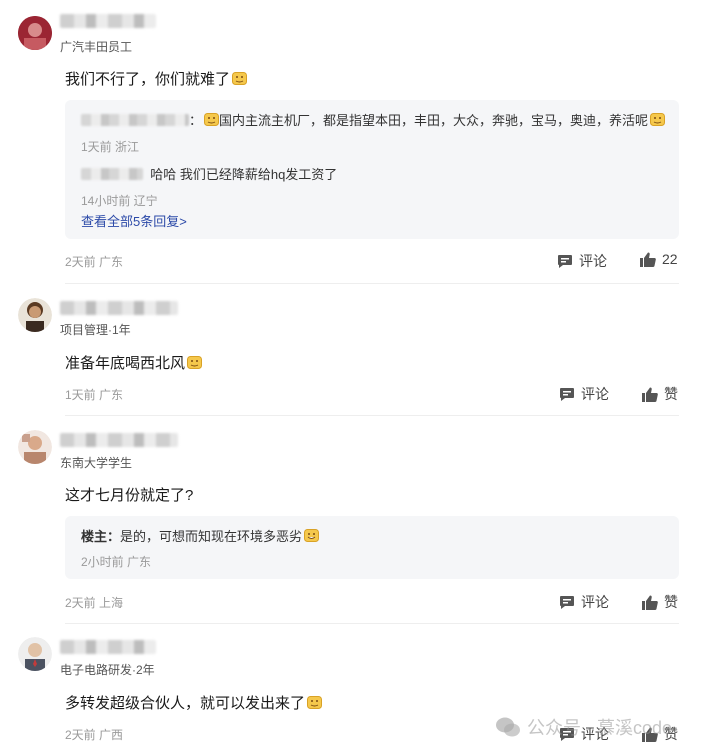 The height and width of the screenshot is (756, 721). What do you see at coordinates (134, 362) in the screenshot?
I see `comment-text: 准备年底喝西北风` at bounding box center [134, 362].